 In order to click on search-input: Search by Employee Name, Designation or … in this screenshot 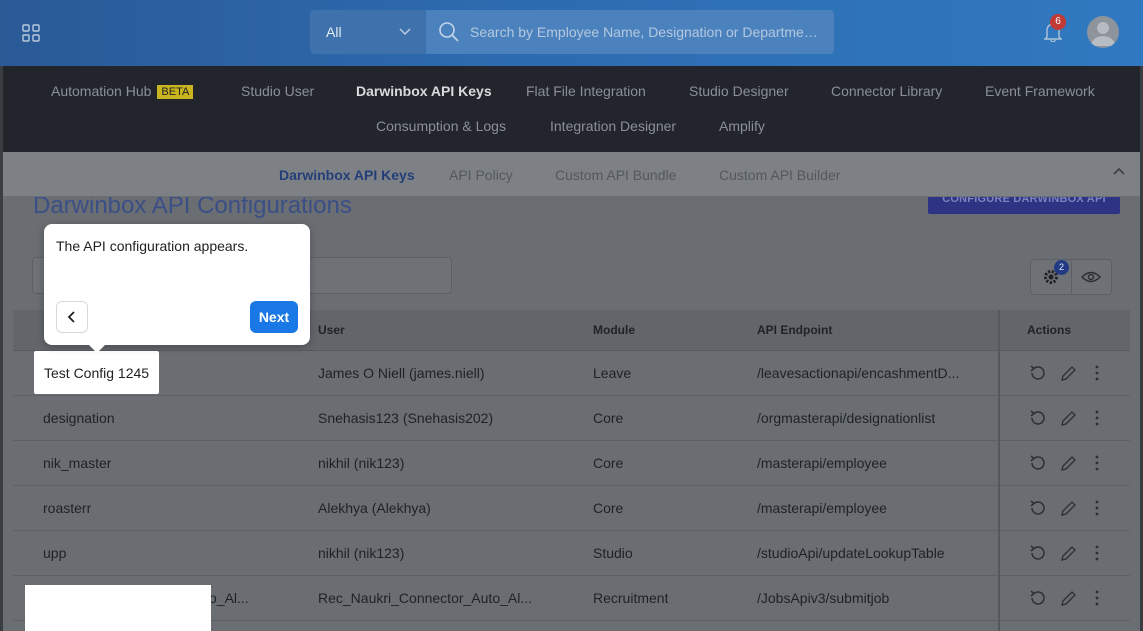, I will do `click(630, 32)`.